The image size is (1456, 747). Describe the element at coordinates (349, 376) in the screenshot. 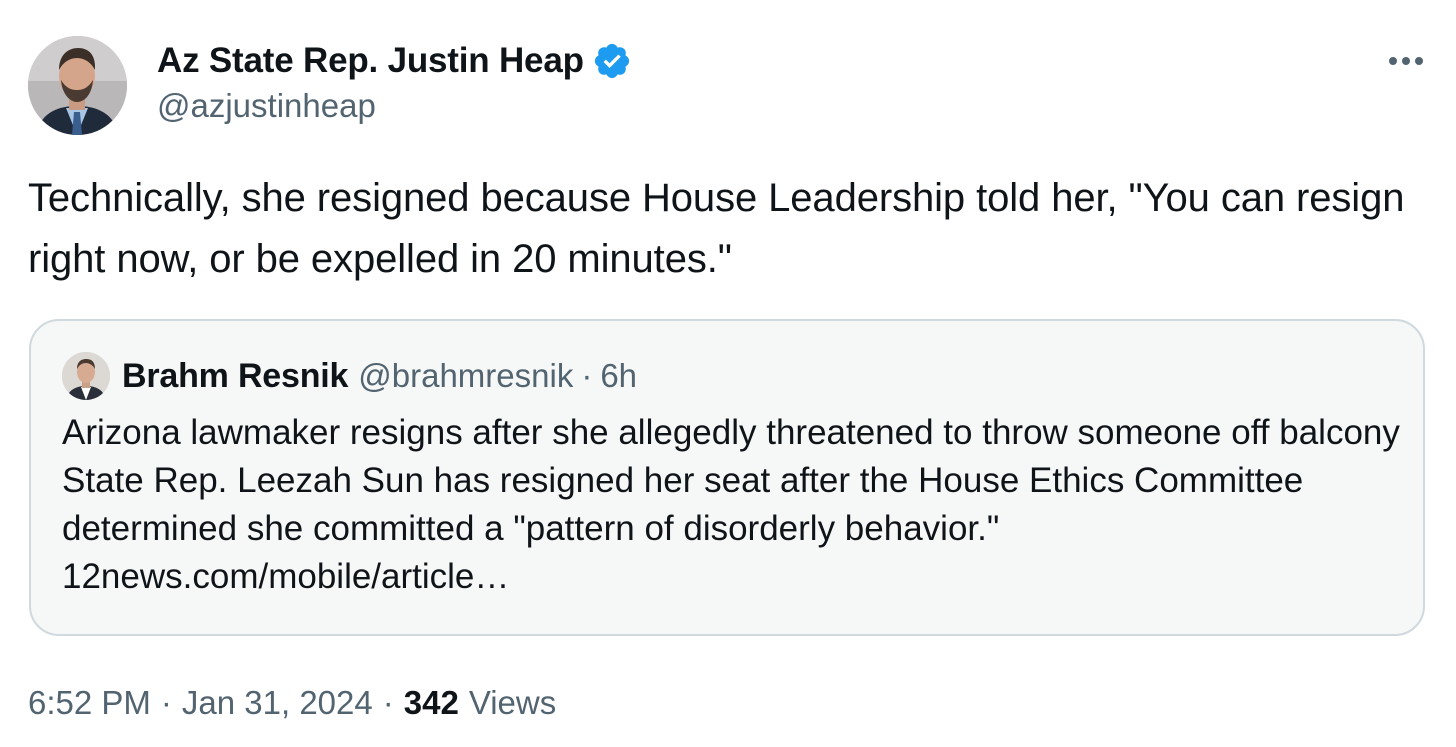

I see `quoted-tweet-header: Brahm Resnik @brahmresnik · 6h` at that location.